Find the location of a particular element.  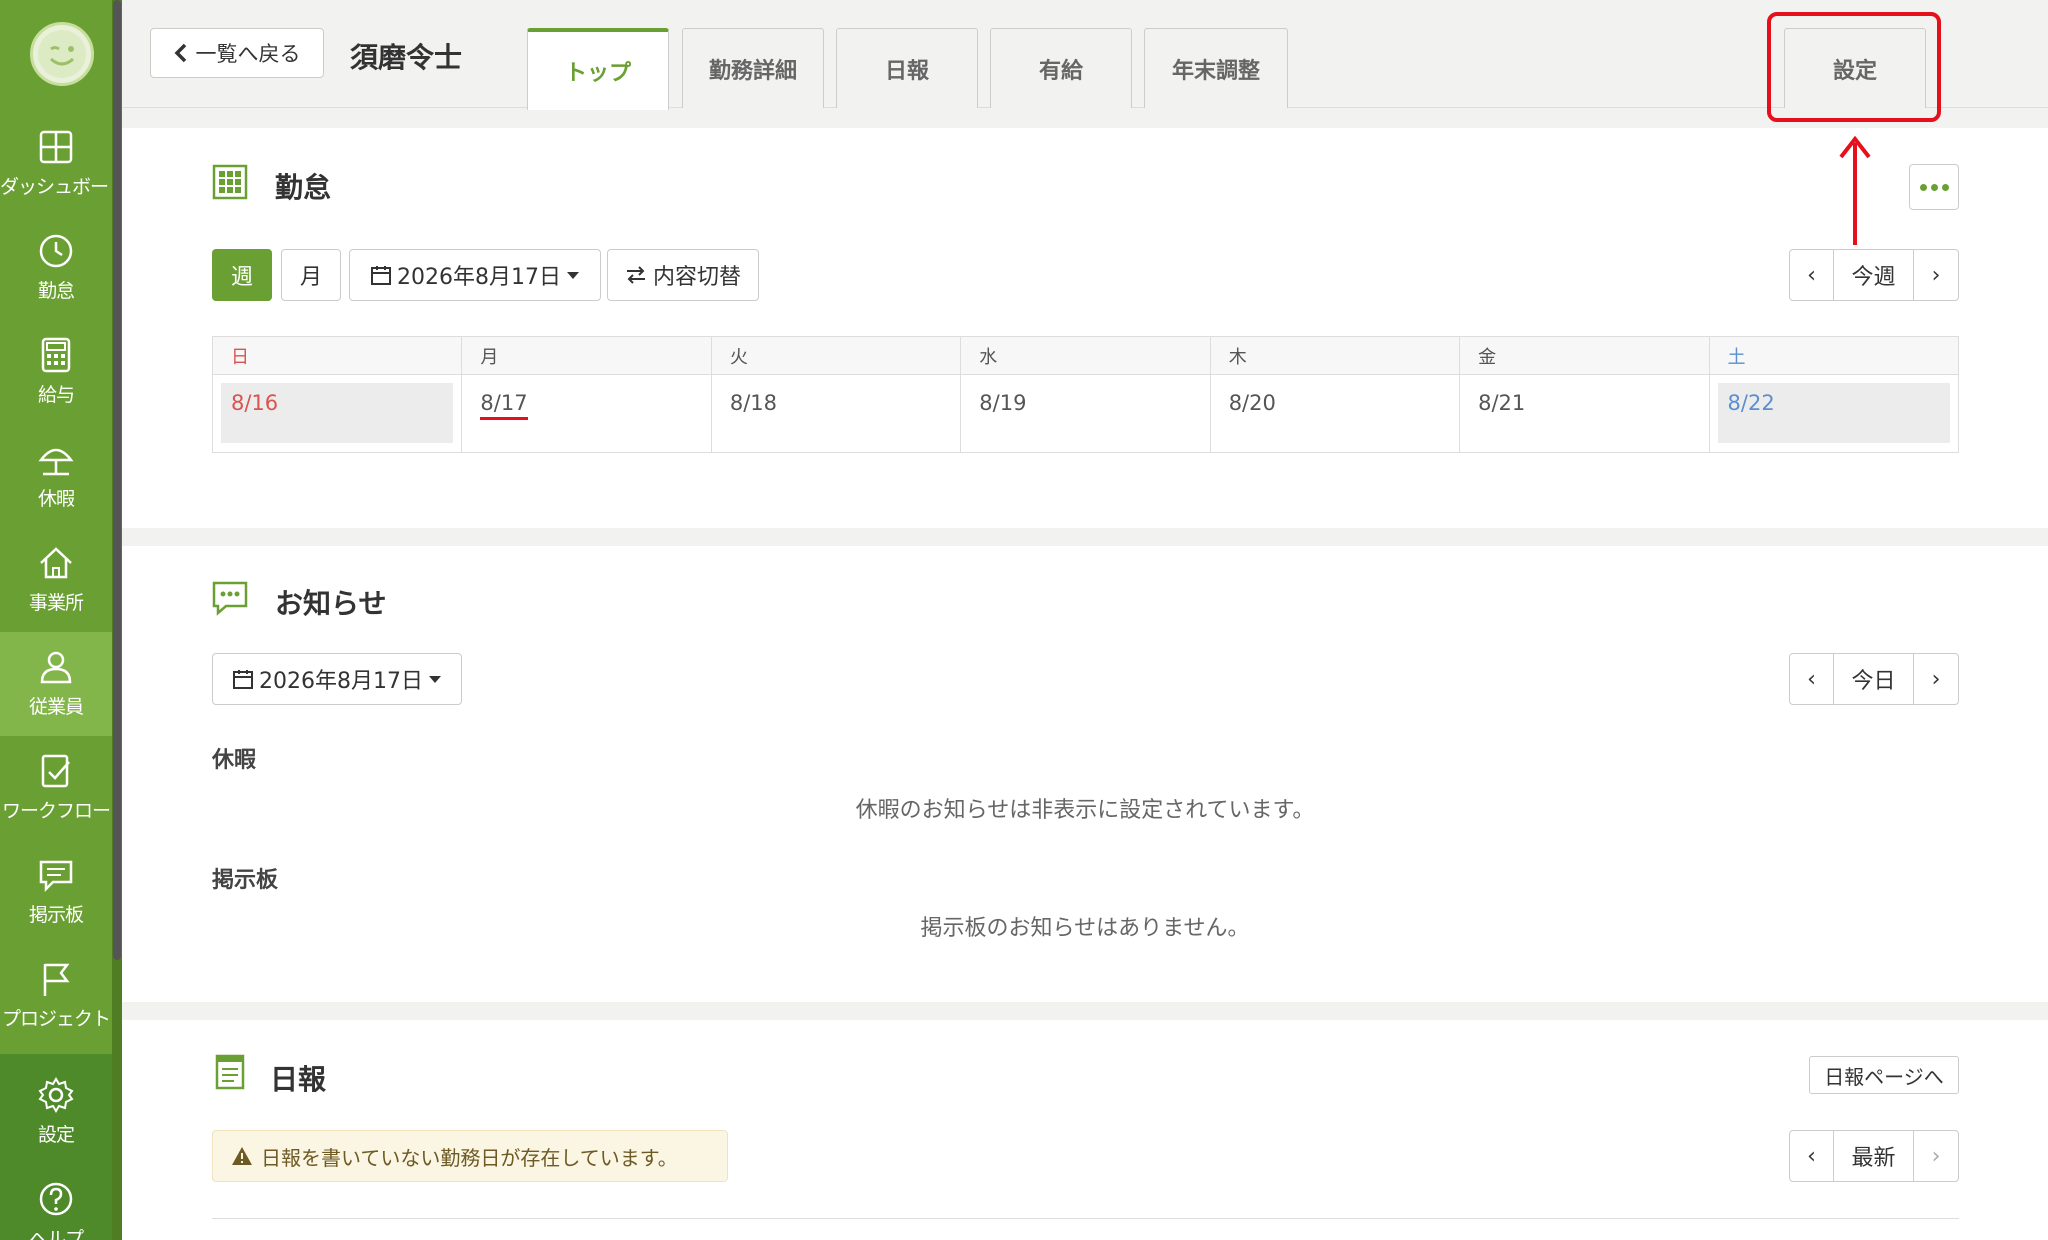

sidebar-item-employees: 従業員 is located at coordinates (56, 684).